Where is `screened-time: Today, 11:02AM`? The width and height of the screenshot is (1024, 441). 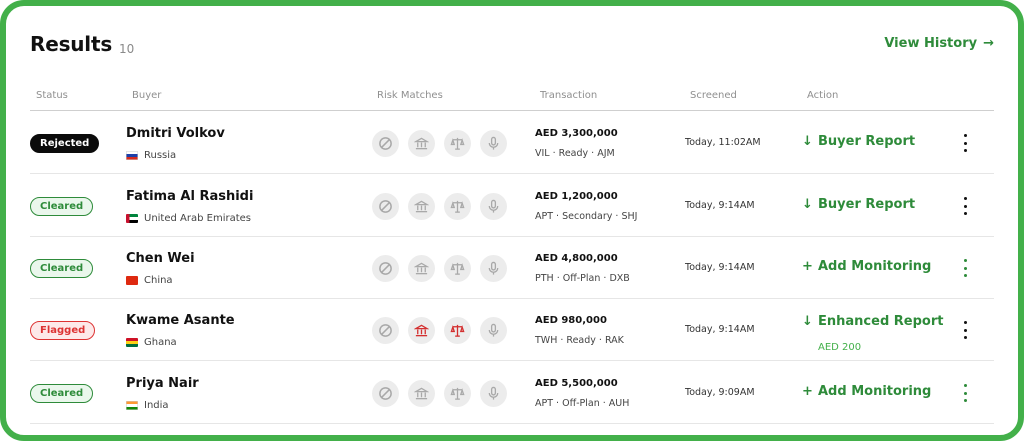 screened-time: Today, 11:02AM is located at coordinates (723, 142).